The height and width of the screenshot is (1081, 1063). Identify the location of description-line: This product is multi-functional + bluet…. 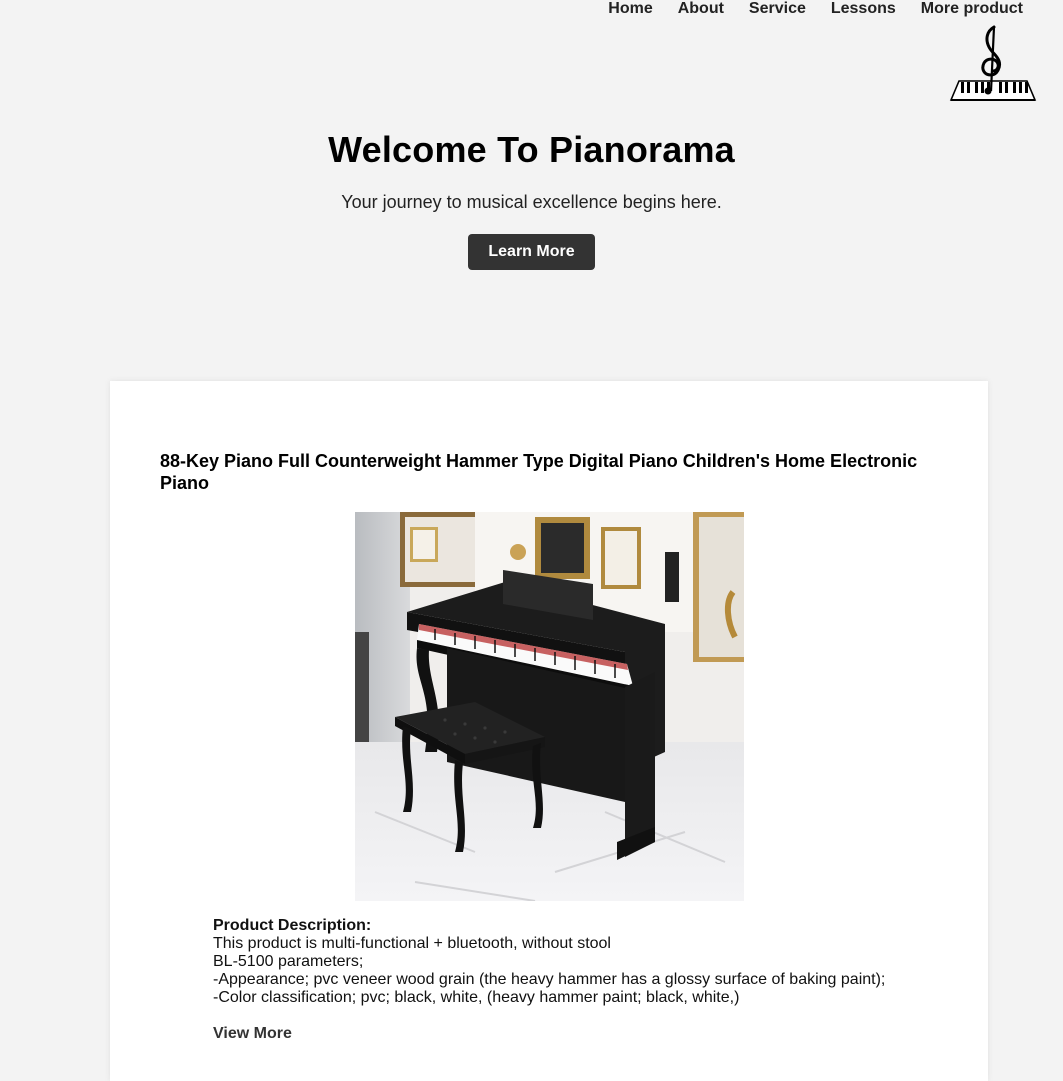
(412, 943).